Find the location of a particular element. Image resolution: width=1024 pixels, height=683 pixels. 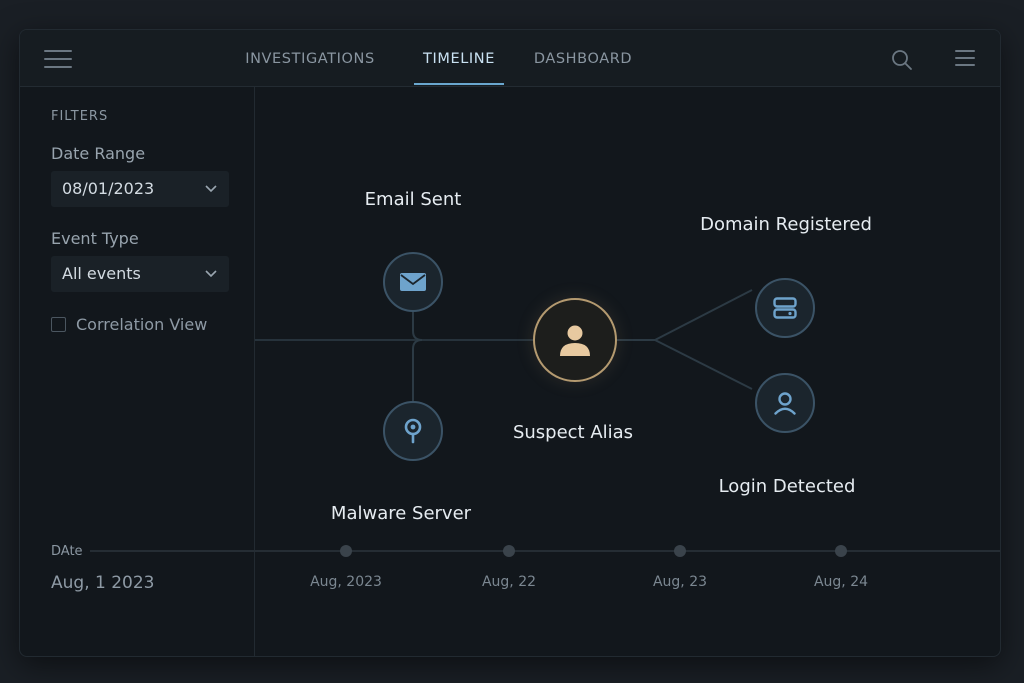

email-sent-label: Email Sent is located at coordinates (413, 199).